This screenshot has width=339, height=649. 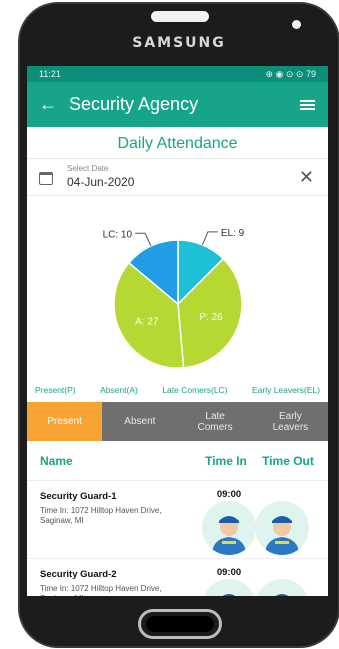 What do you see at coordinates (285, 390) in the screenshot?
I see `legend-early-leavers: Early Leavers(EL)` at bounding box center [285, 390].